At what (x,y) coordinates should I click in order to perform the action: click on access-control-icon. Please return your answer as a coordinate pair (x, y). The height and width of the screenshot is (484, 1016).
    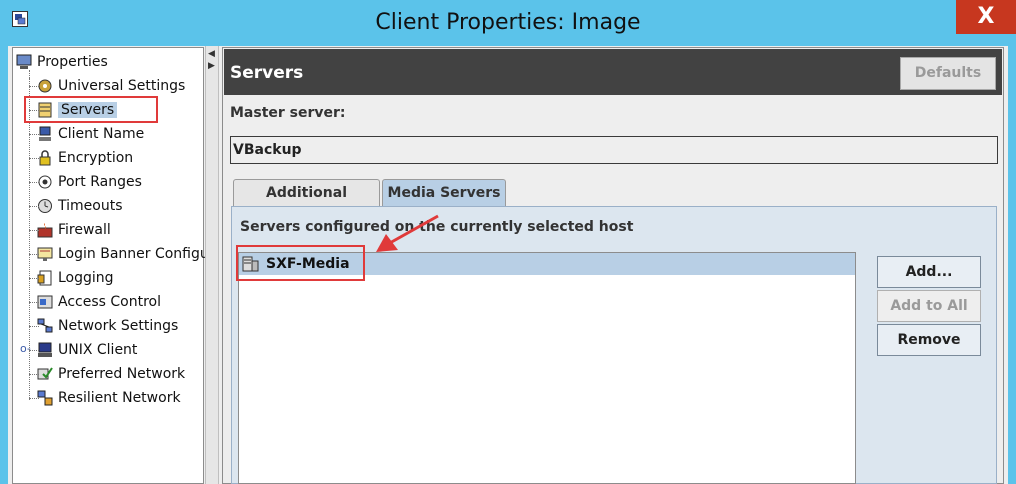
    Looking at the image, I should click on (45, 302).